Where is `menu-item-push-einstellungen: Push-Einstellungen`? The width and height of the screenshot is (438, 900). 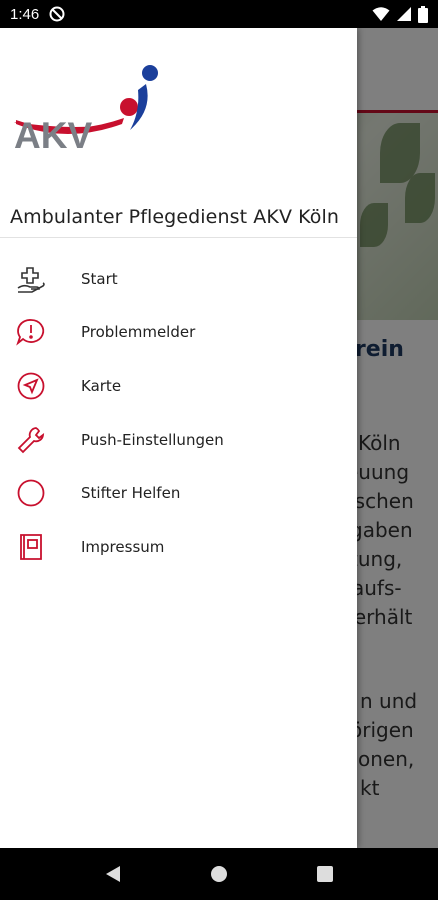 menu-item-push-einstellungen: Push-Einstellungen is located at coordinates (178, 440).